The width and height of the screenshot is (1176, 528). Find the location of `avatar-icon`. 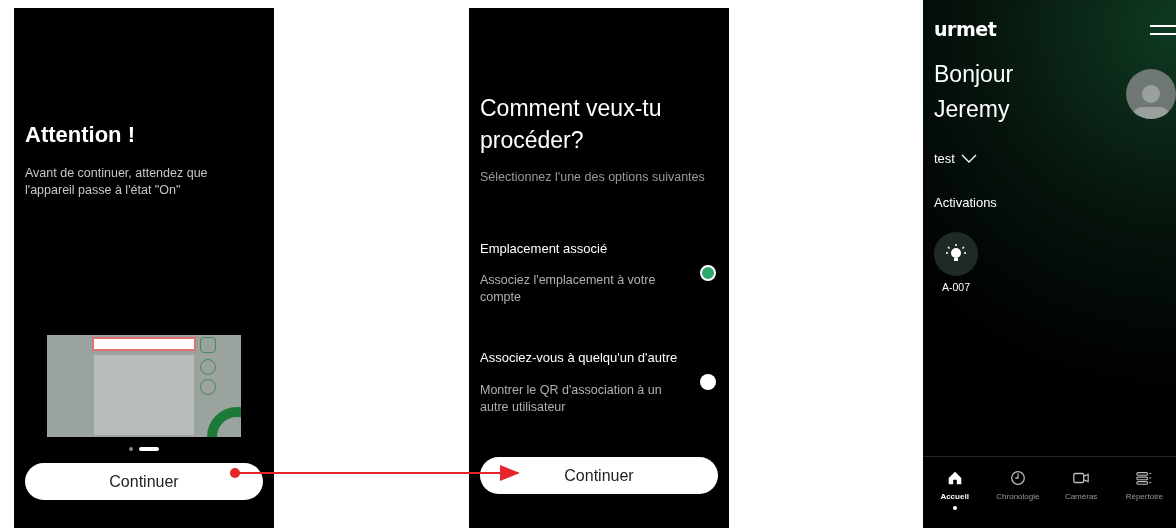

avatar-icon is located at coordinates (1151, 94).